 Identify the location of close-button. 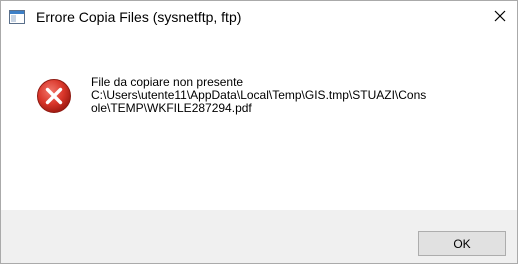
(500, 17).